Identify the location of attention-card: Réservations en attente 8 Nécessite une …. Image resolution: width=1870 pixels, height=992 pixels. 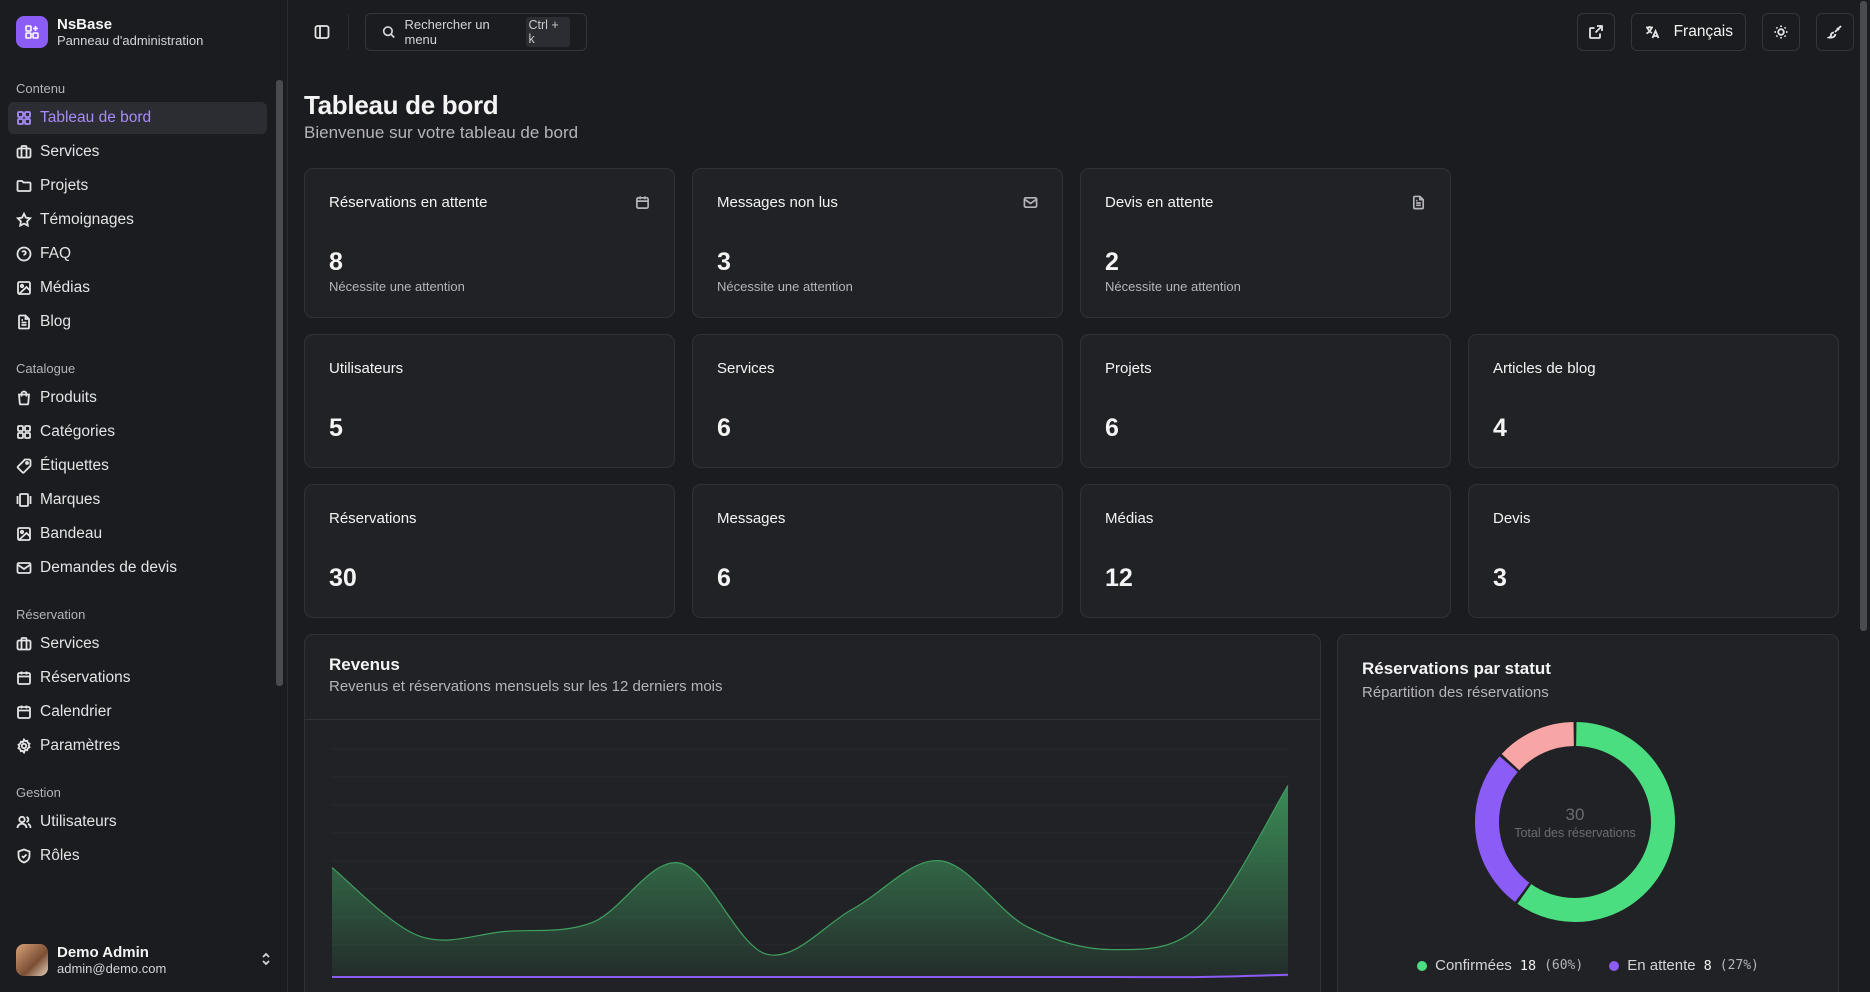
(489, 243).